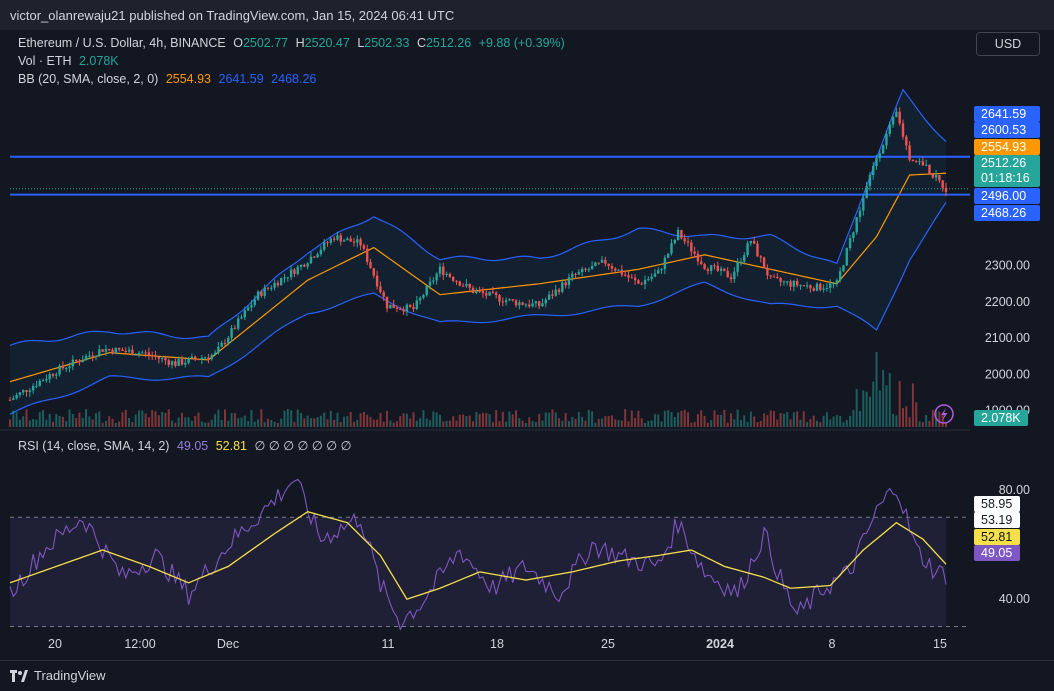  I want to click on rsi-value-text: 58.95, so click(996, 504).